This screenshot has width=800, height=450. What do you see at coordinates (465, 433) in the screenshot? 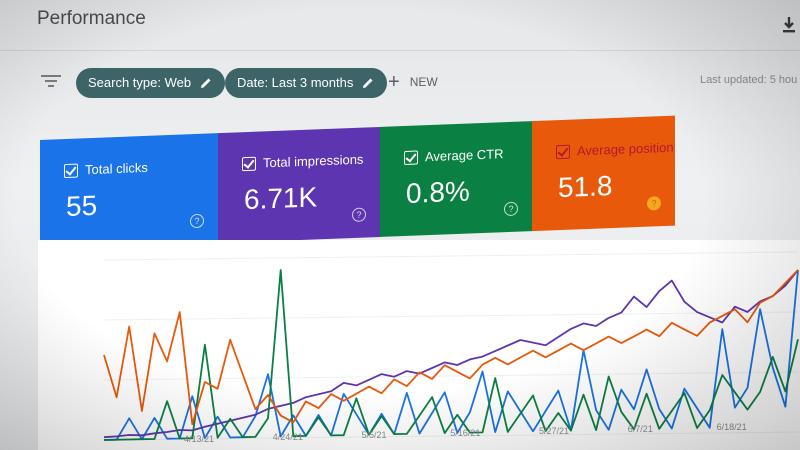
I see `x-tick-label: 5/16/21` at bounding box center [465, 433].